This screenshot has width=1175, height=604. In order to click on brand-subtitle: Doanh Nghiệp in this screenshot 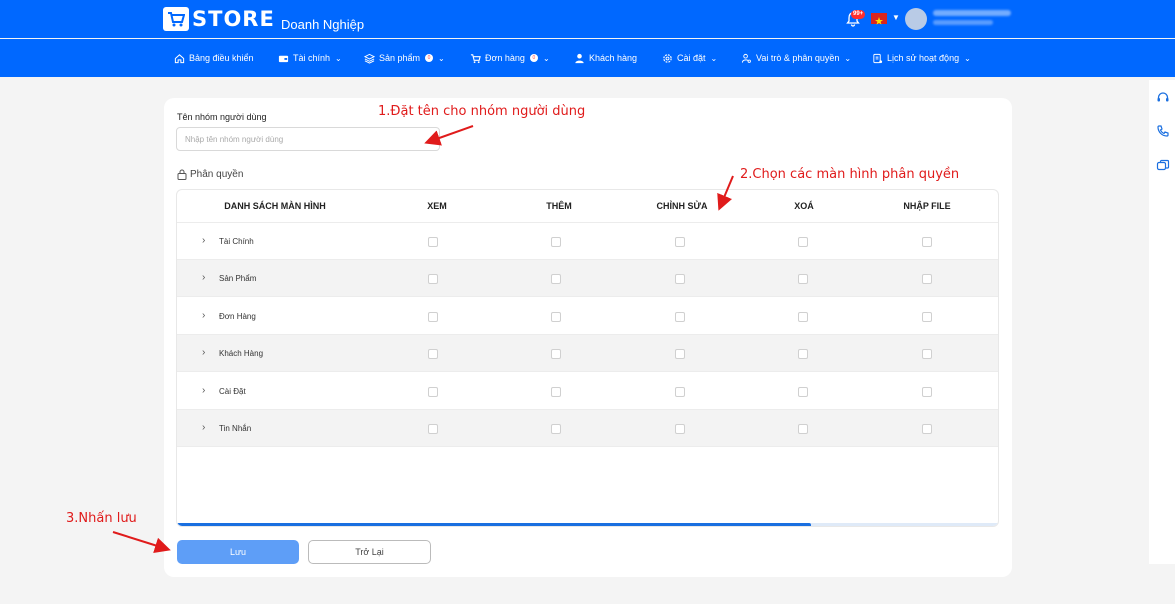, I will do `click(323, 24)`.